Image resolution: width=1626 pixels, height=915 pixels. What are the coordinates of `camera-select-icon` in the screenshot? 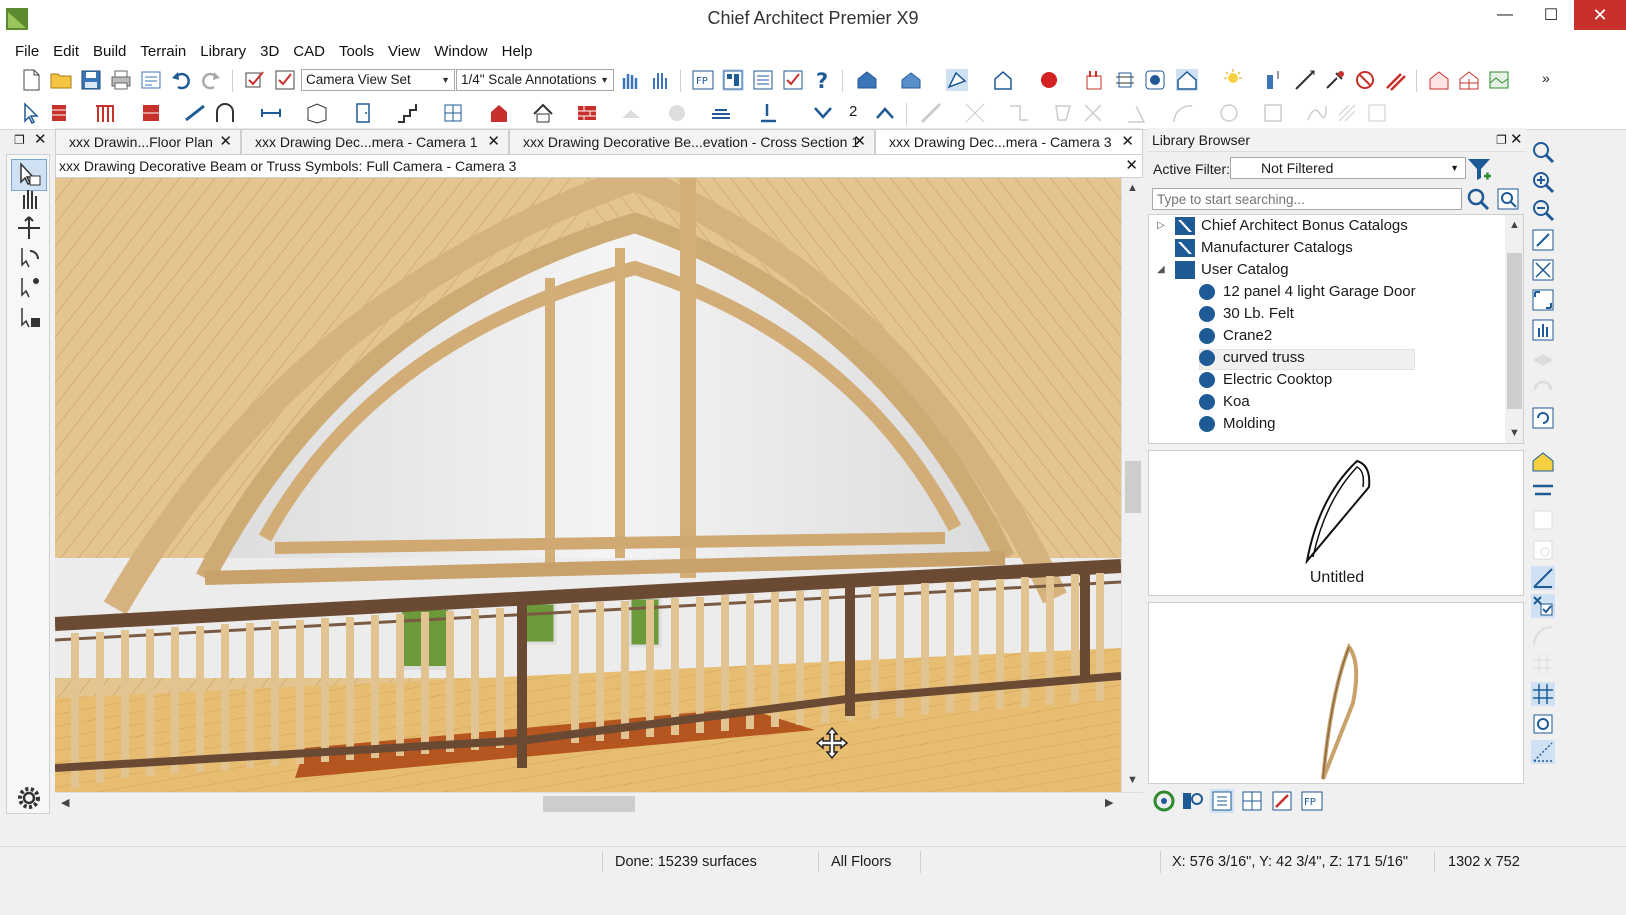 It's located at (29, 174).